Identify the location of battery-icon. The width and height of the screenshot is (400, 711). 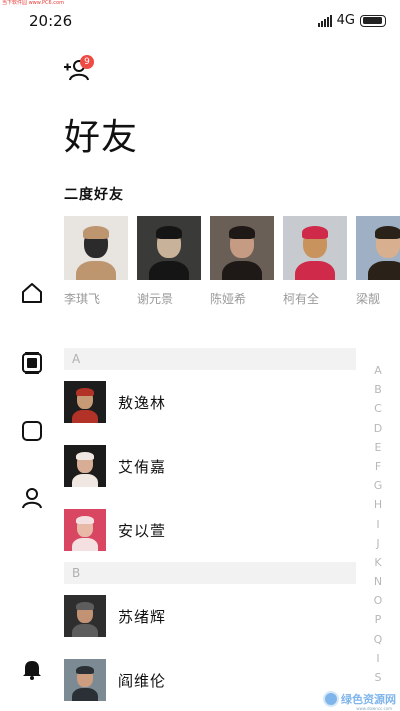
(373, 20).